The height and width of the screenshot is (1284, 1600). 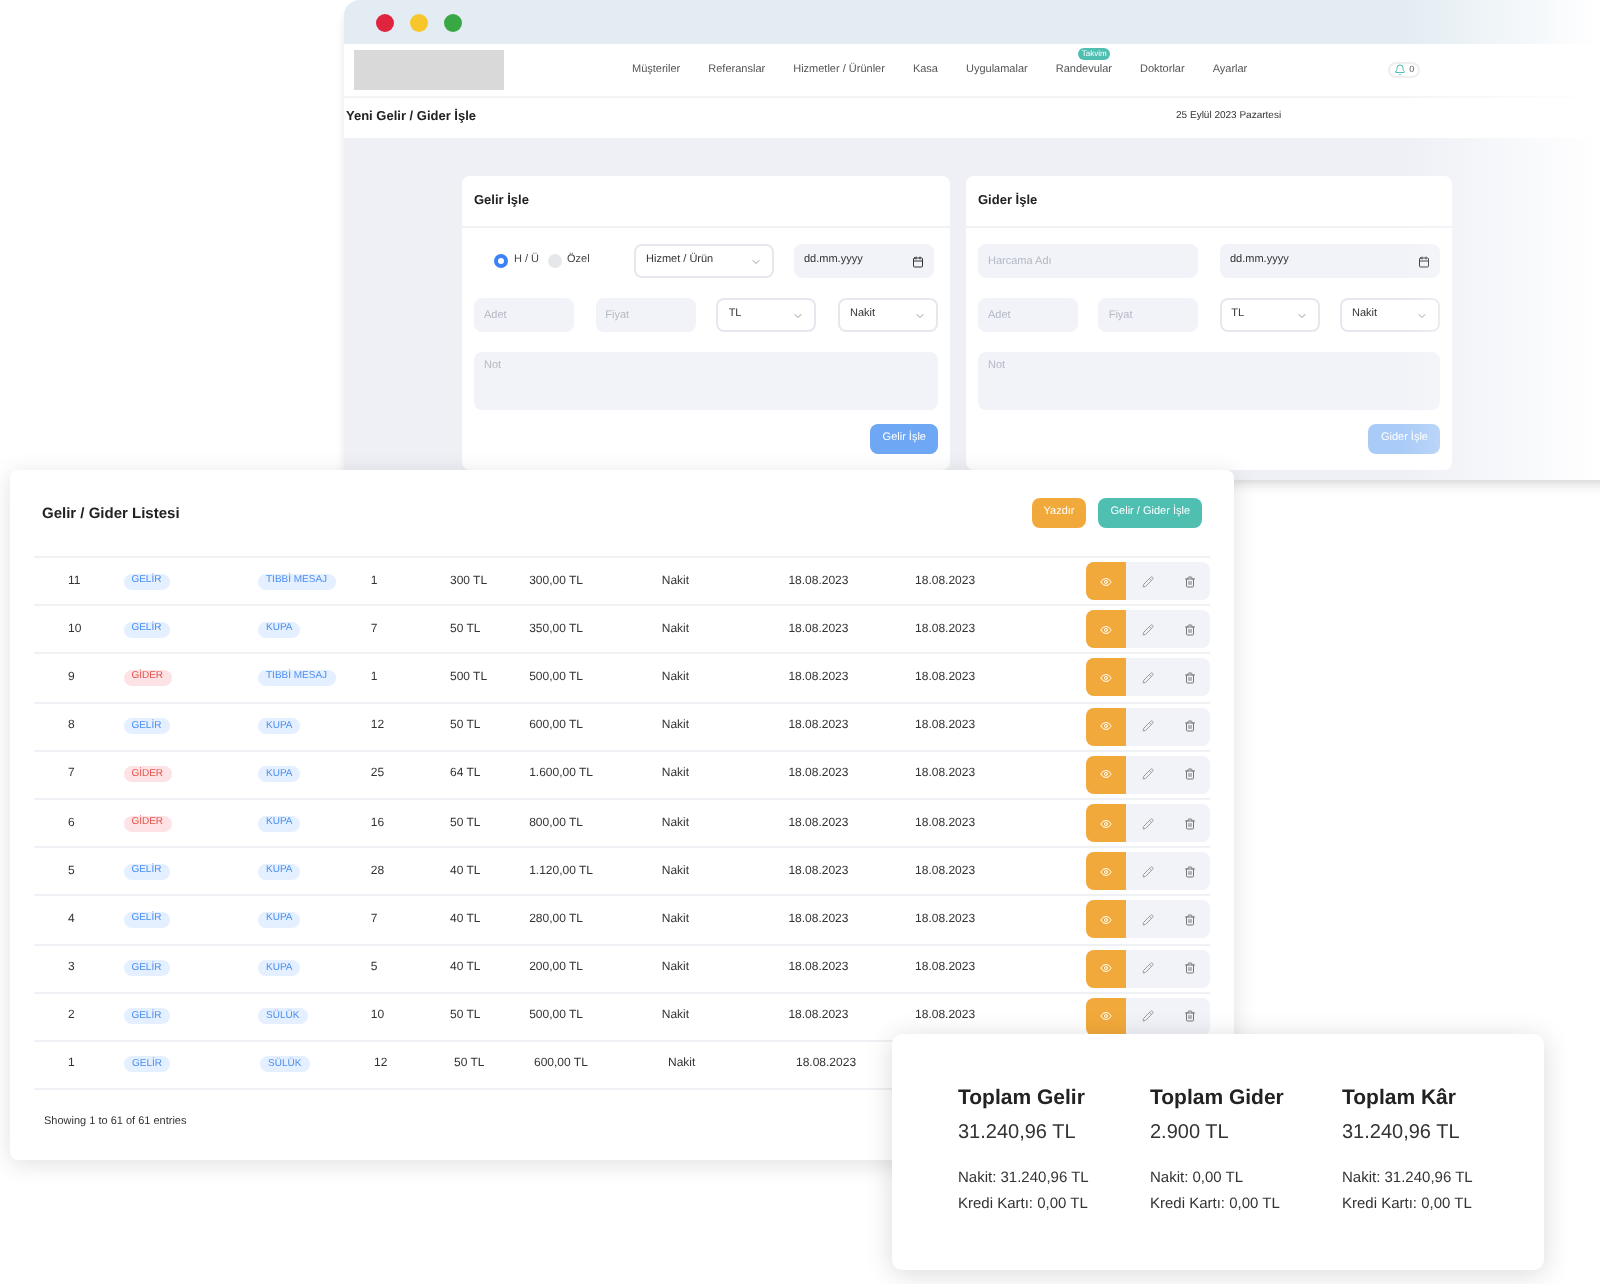 What do you see at coordinates (1022, 1099) in the screenshot?
I see `total-title: Toplam Gelir` at bounding box center [1022, 1099].